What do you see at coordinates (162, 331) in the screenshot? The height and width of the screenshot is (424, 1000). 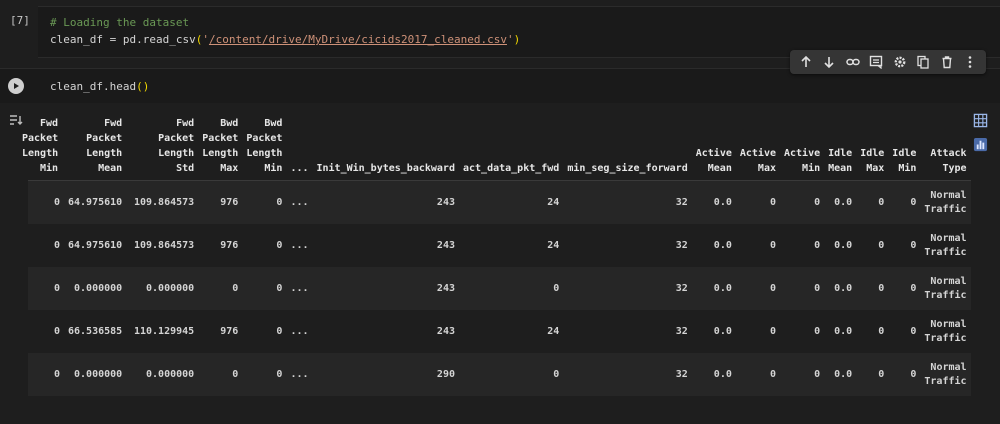 I see `table-cell: 110.129945` at bounding box center [162, 331].